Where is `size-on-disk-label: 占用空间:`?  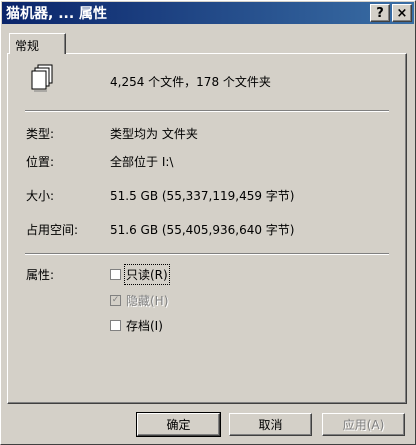
size-on-disk-label: 占用空间: is located at coordinates (52, 230).